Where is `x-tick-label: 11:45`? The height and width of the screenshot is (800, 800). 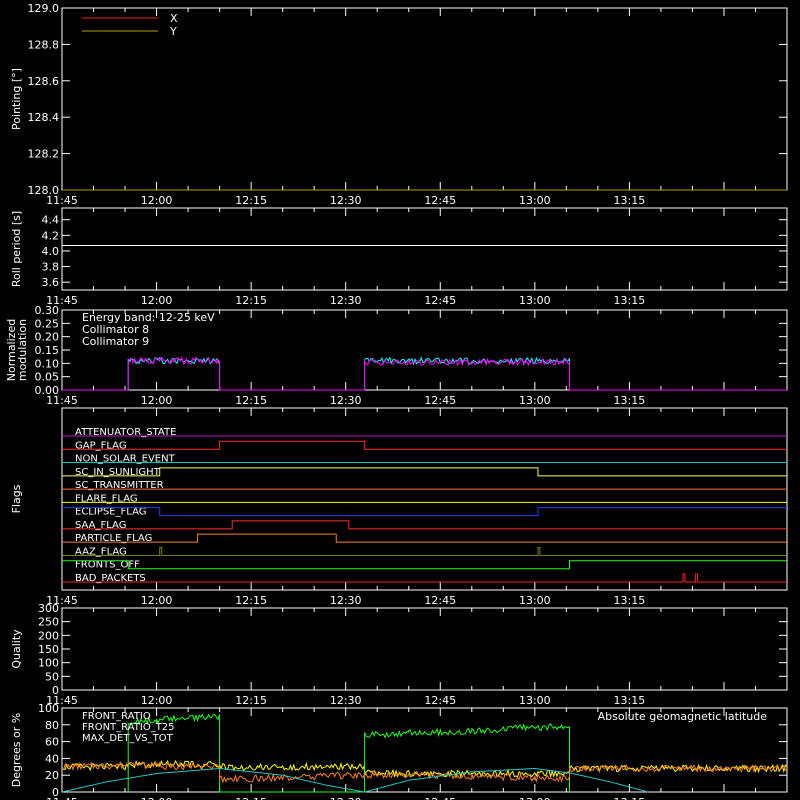 x-tick-label: 11:45 is located at coordinates (62, 798).